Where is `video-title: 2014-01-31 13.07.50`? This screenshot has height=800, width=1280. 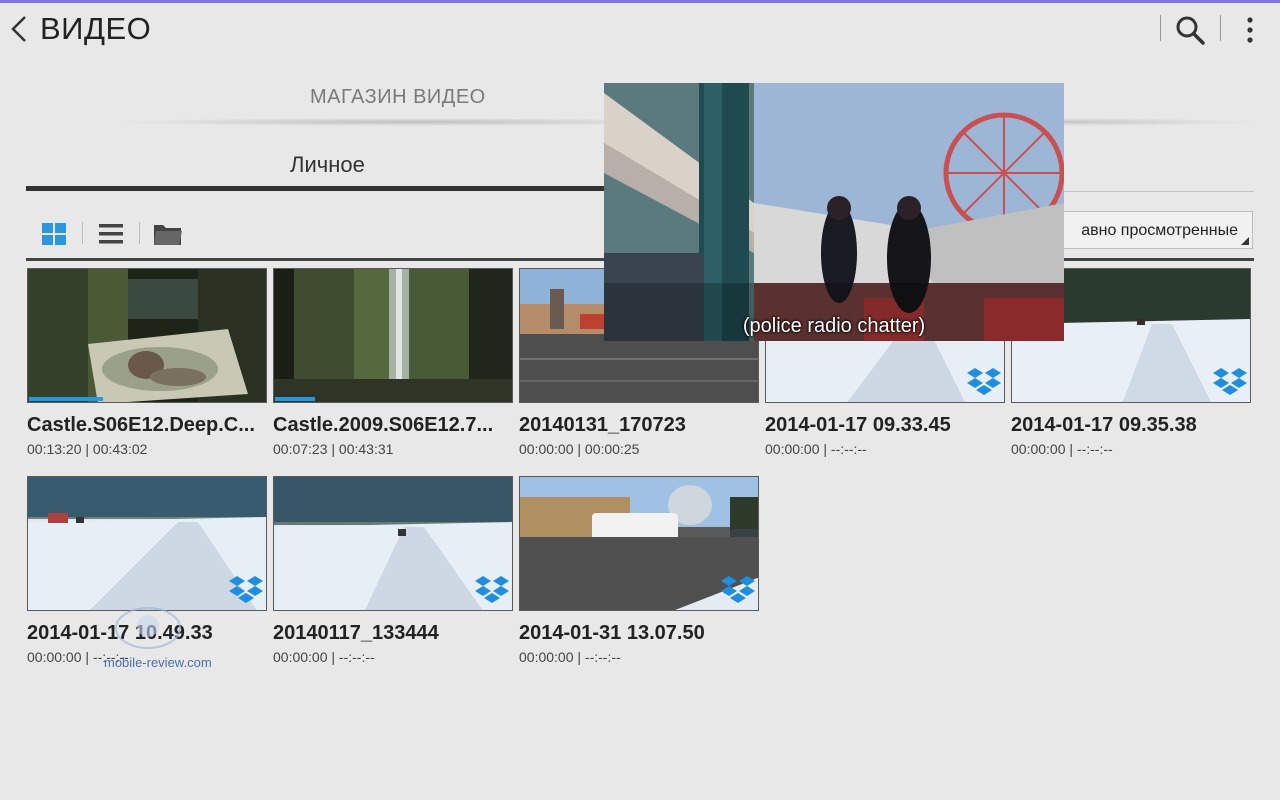
video-title: 2014-01-31 13.07.50 is located at coordinates (612, 633).